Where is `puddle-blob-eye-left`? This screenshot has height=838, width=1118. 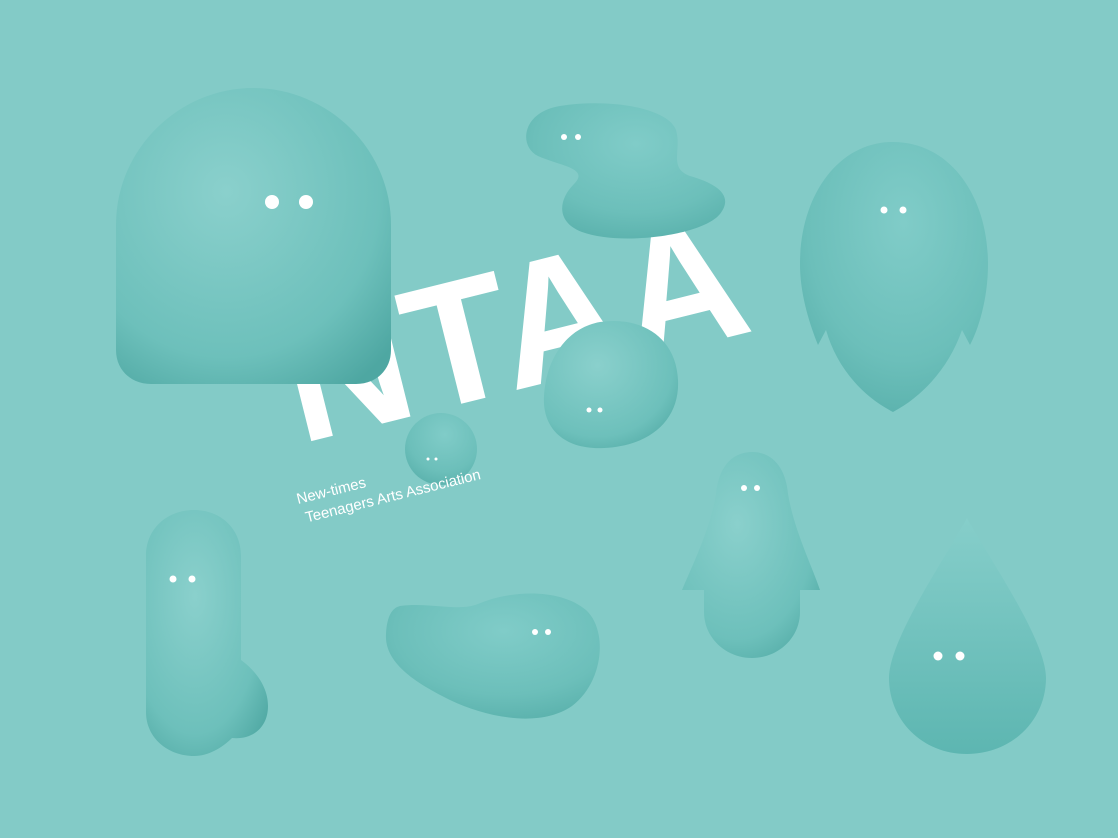 puddle-blob-eye-left is located at coordinates (535, 632).